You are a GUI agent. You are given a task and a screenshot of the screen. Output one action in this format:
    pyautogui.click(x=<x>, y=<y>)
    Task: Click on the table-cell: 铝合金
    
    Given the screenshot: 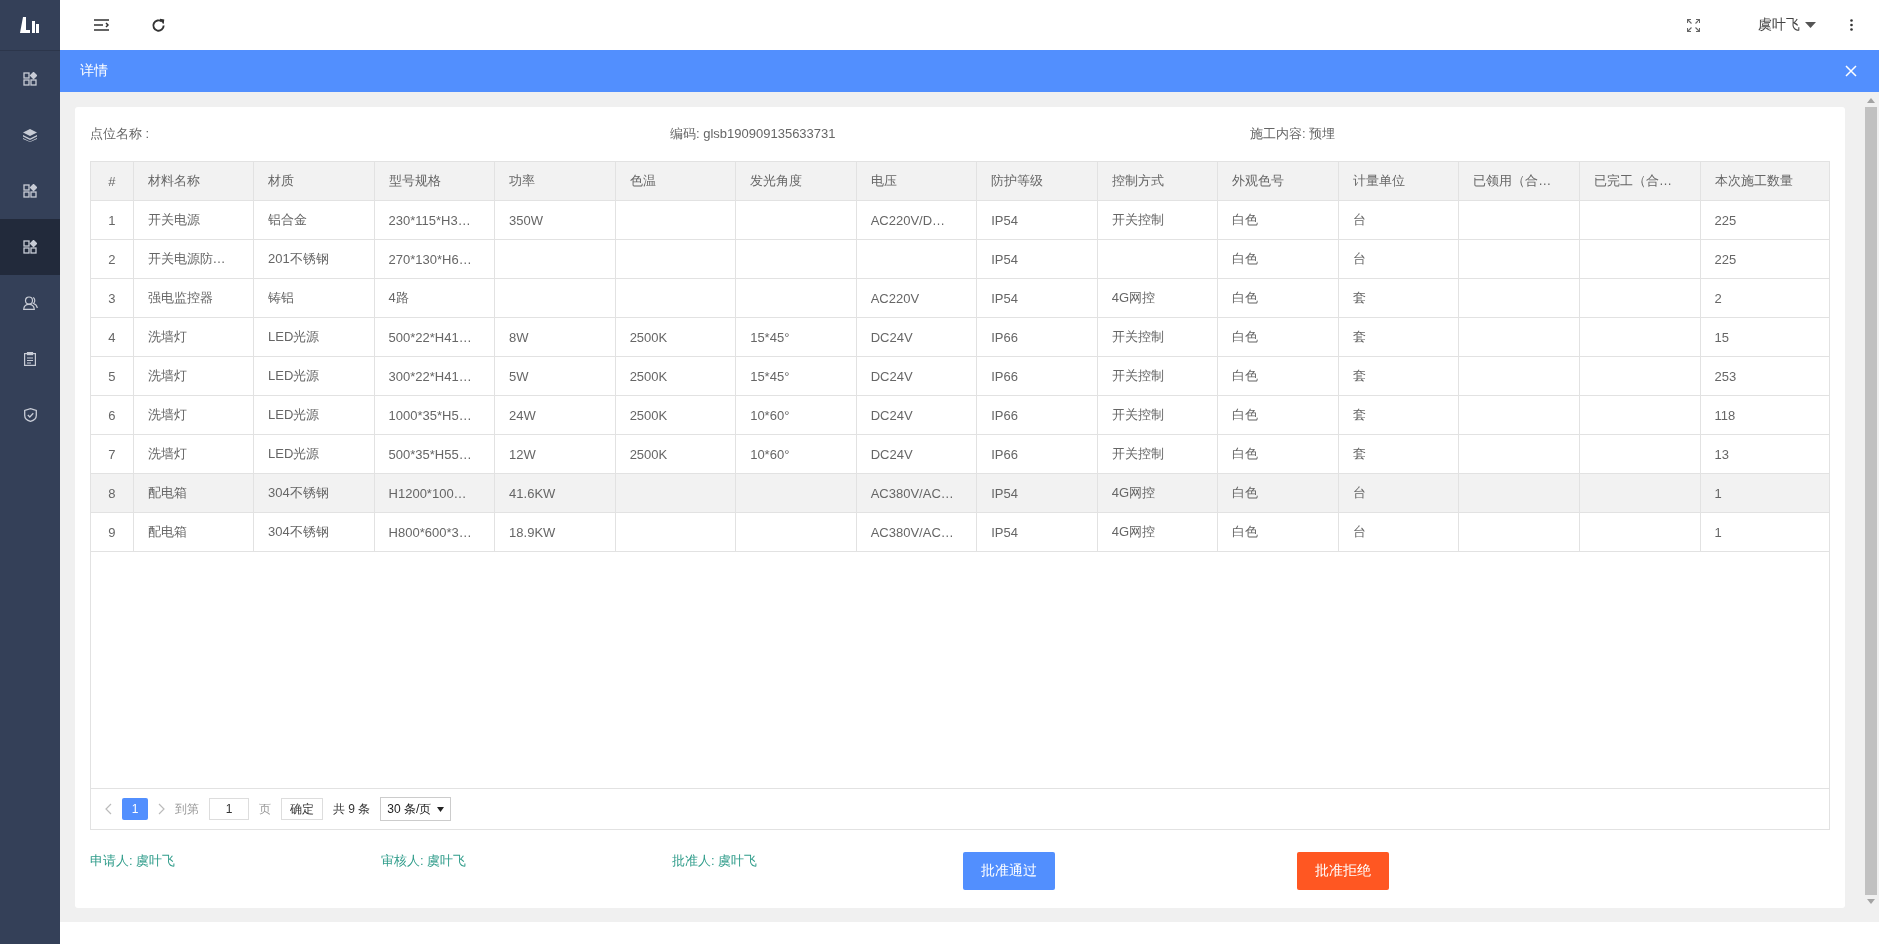 What is the action you would take?
    pyautogui.click(x=288, y=219)
    